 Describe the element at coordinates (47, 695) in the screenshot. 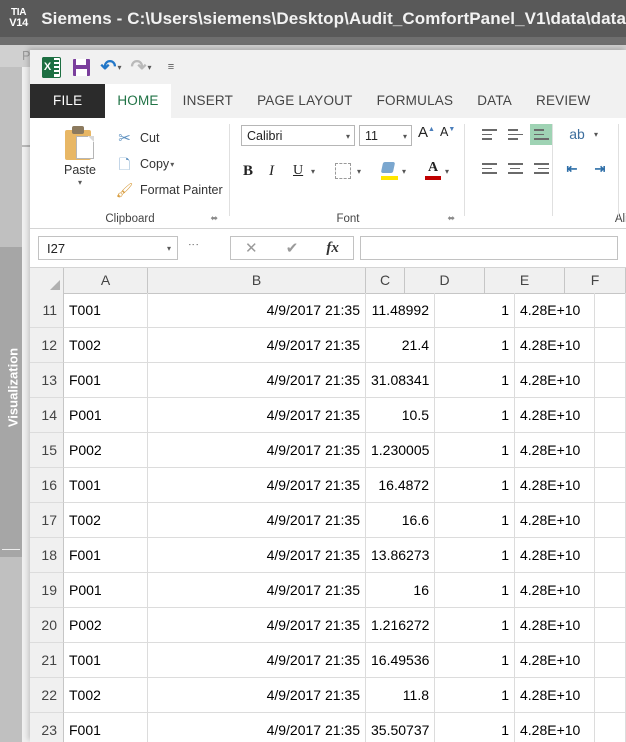

I see `row-header: 22` at that location.